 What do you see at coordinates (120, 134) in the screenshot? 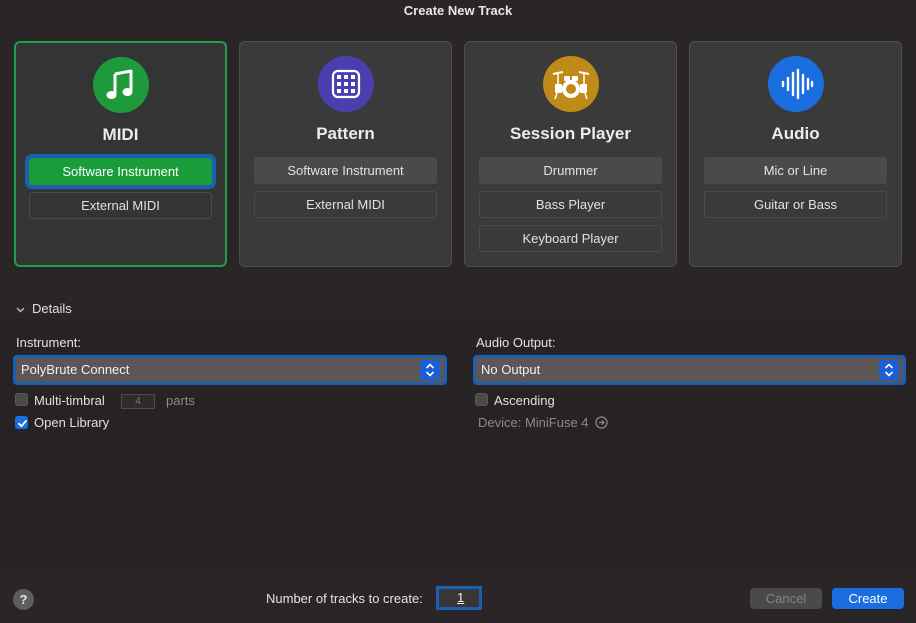
I see `card-title: MIDI` at bounding box center [120, 134].